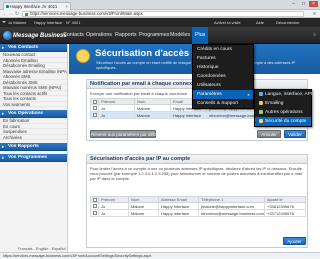 This screenshot has height=259, width=320. What do you see at coordinates (33, 114) in the screenshot?
I see `sidebar-section-operations: Vos Opérations` at bounding box center [33, 114].